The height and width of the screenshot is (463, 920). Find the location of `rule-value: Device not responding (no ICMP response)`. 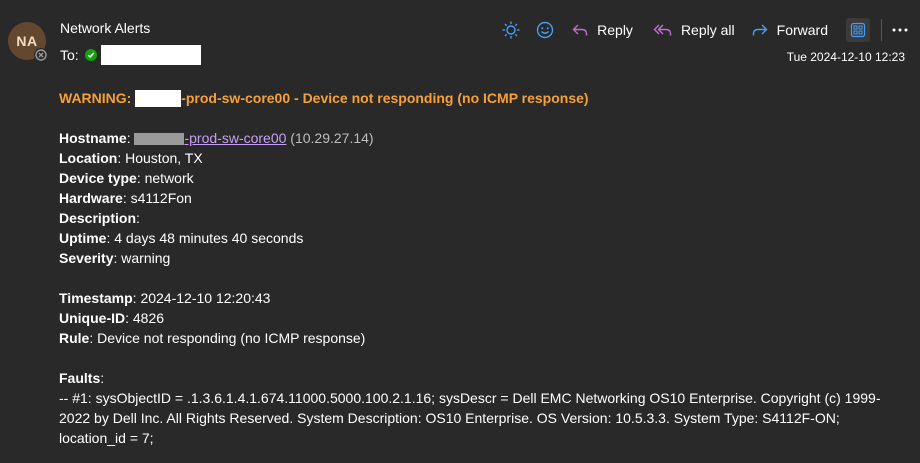

rule-value: Device not responding (no ICMP response) is located at coordinates (231, 338).